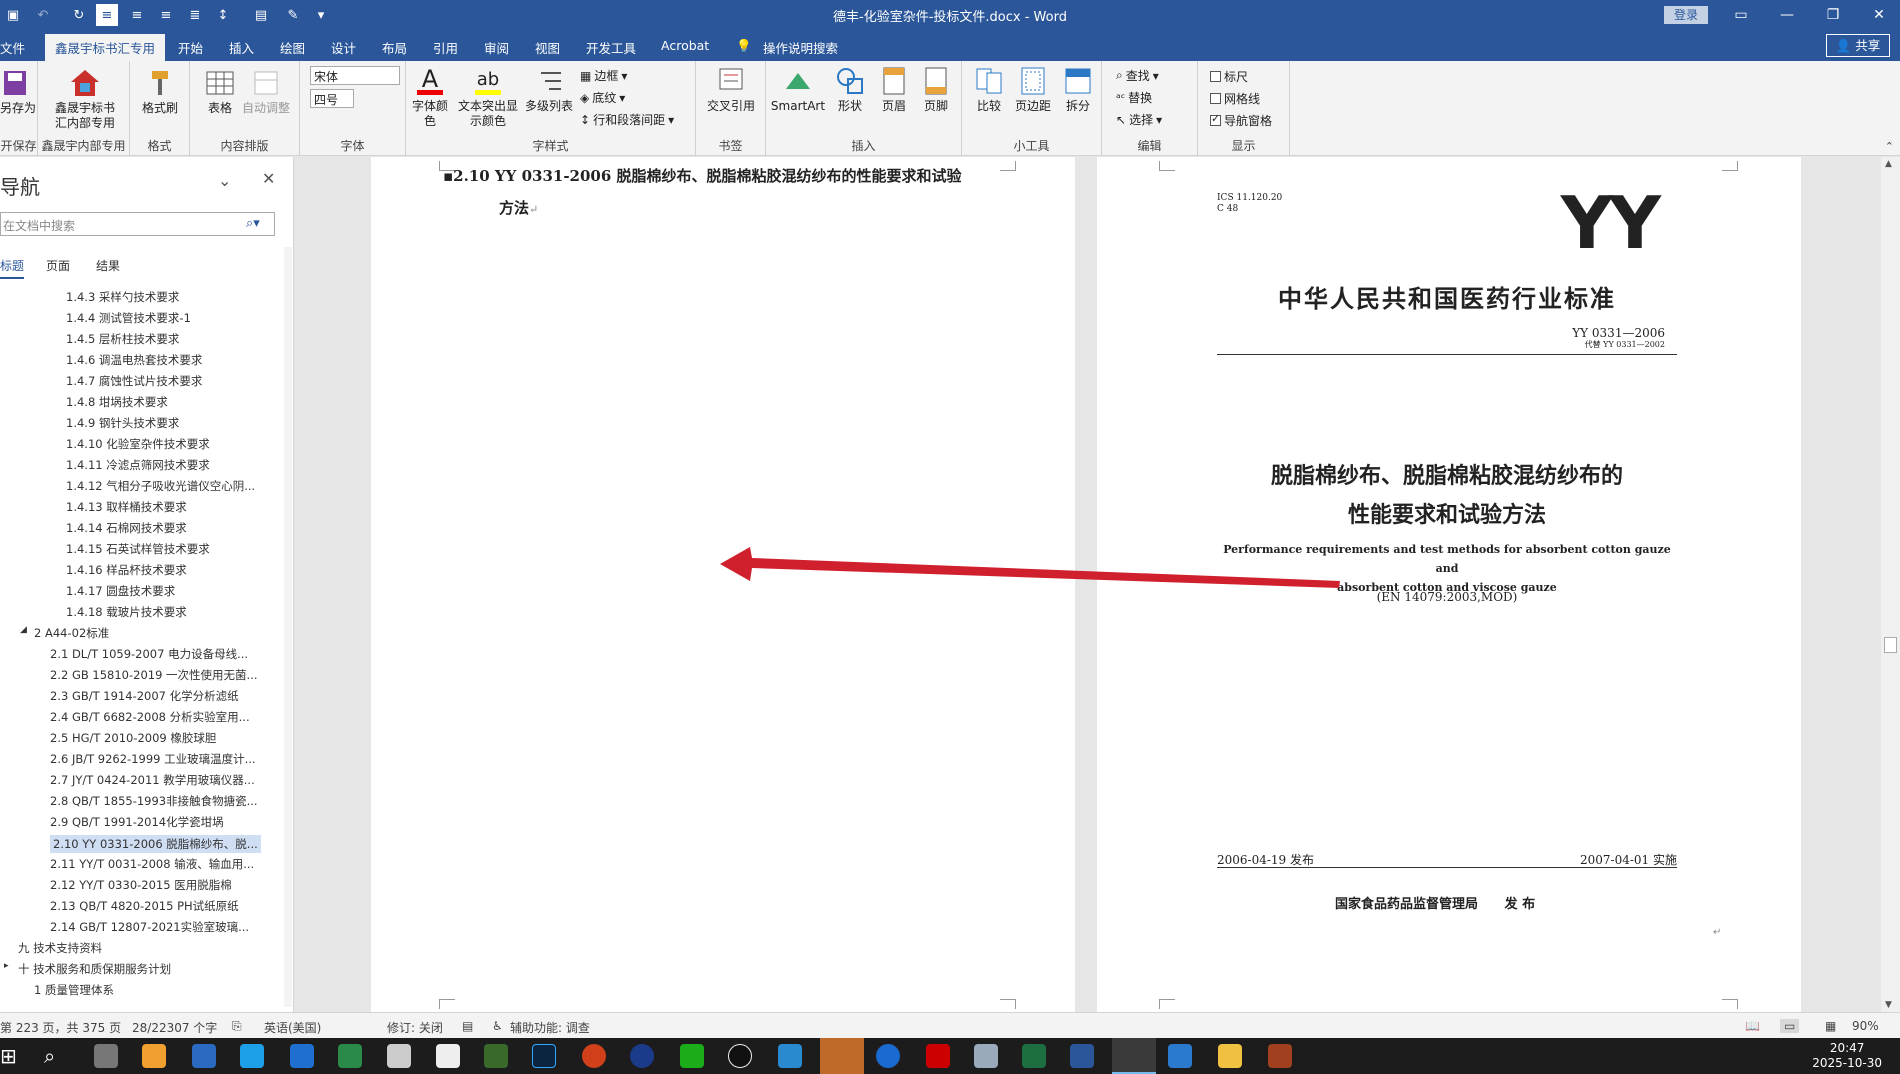 Image resolution: width=1900 pixels, height=1074 pixels. What do you see at coordinates (938, 1056) in the screenshot?
I see `acrobat-icon` at bounding box center [938, 1056].